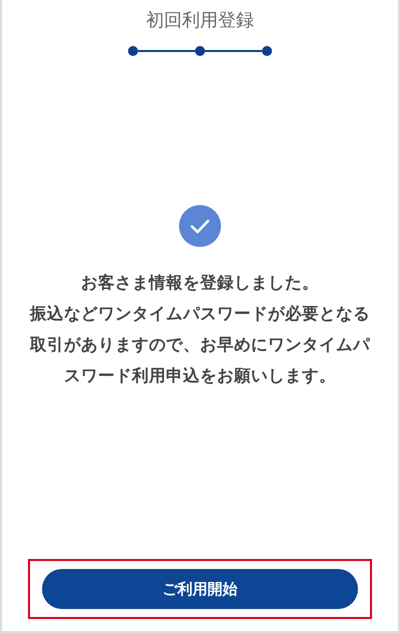  Describe the element at coordinates (200, 226) in the screenshot. I see `checkmark-icon` at that location.